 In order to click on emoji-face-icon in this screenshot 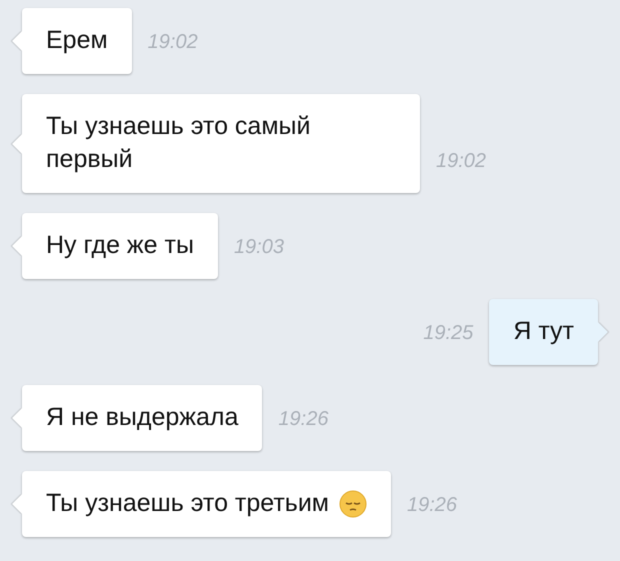, I will do `click(352, 504)`.